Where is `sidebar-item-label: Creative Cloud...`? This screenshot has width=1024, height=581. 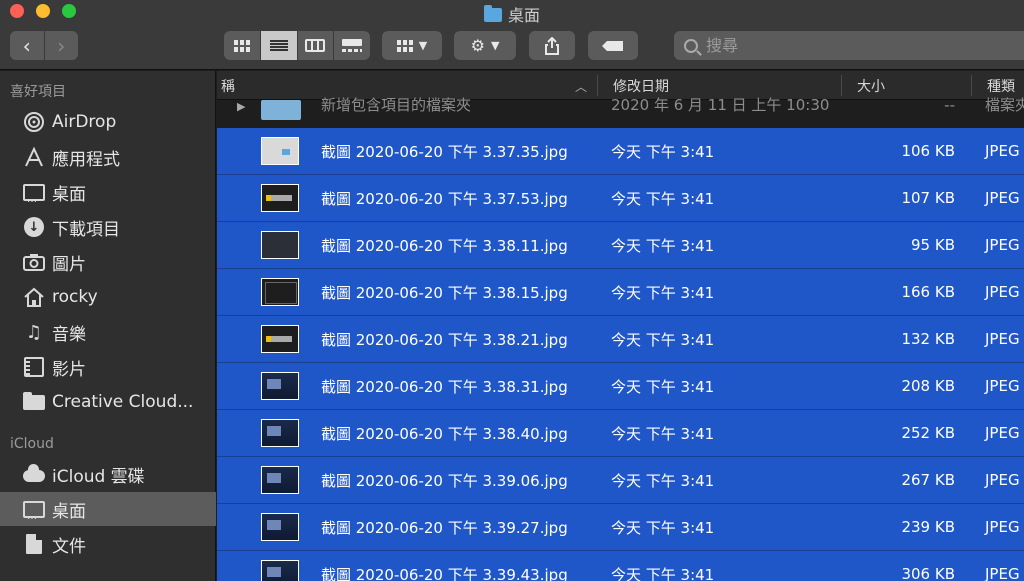 sidebar-item-label: Creative Cloud... is located at coordinates (123, 402).